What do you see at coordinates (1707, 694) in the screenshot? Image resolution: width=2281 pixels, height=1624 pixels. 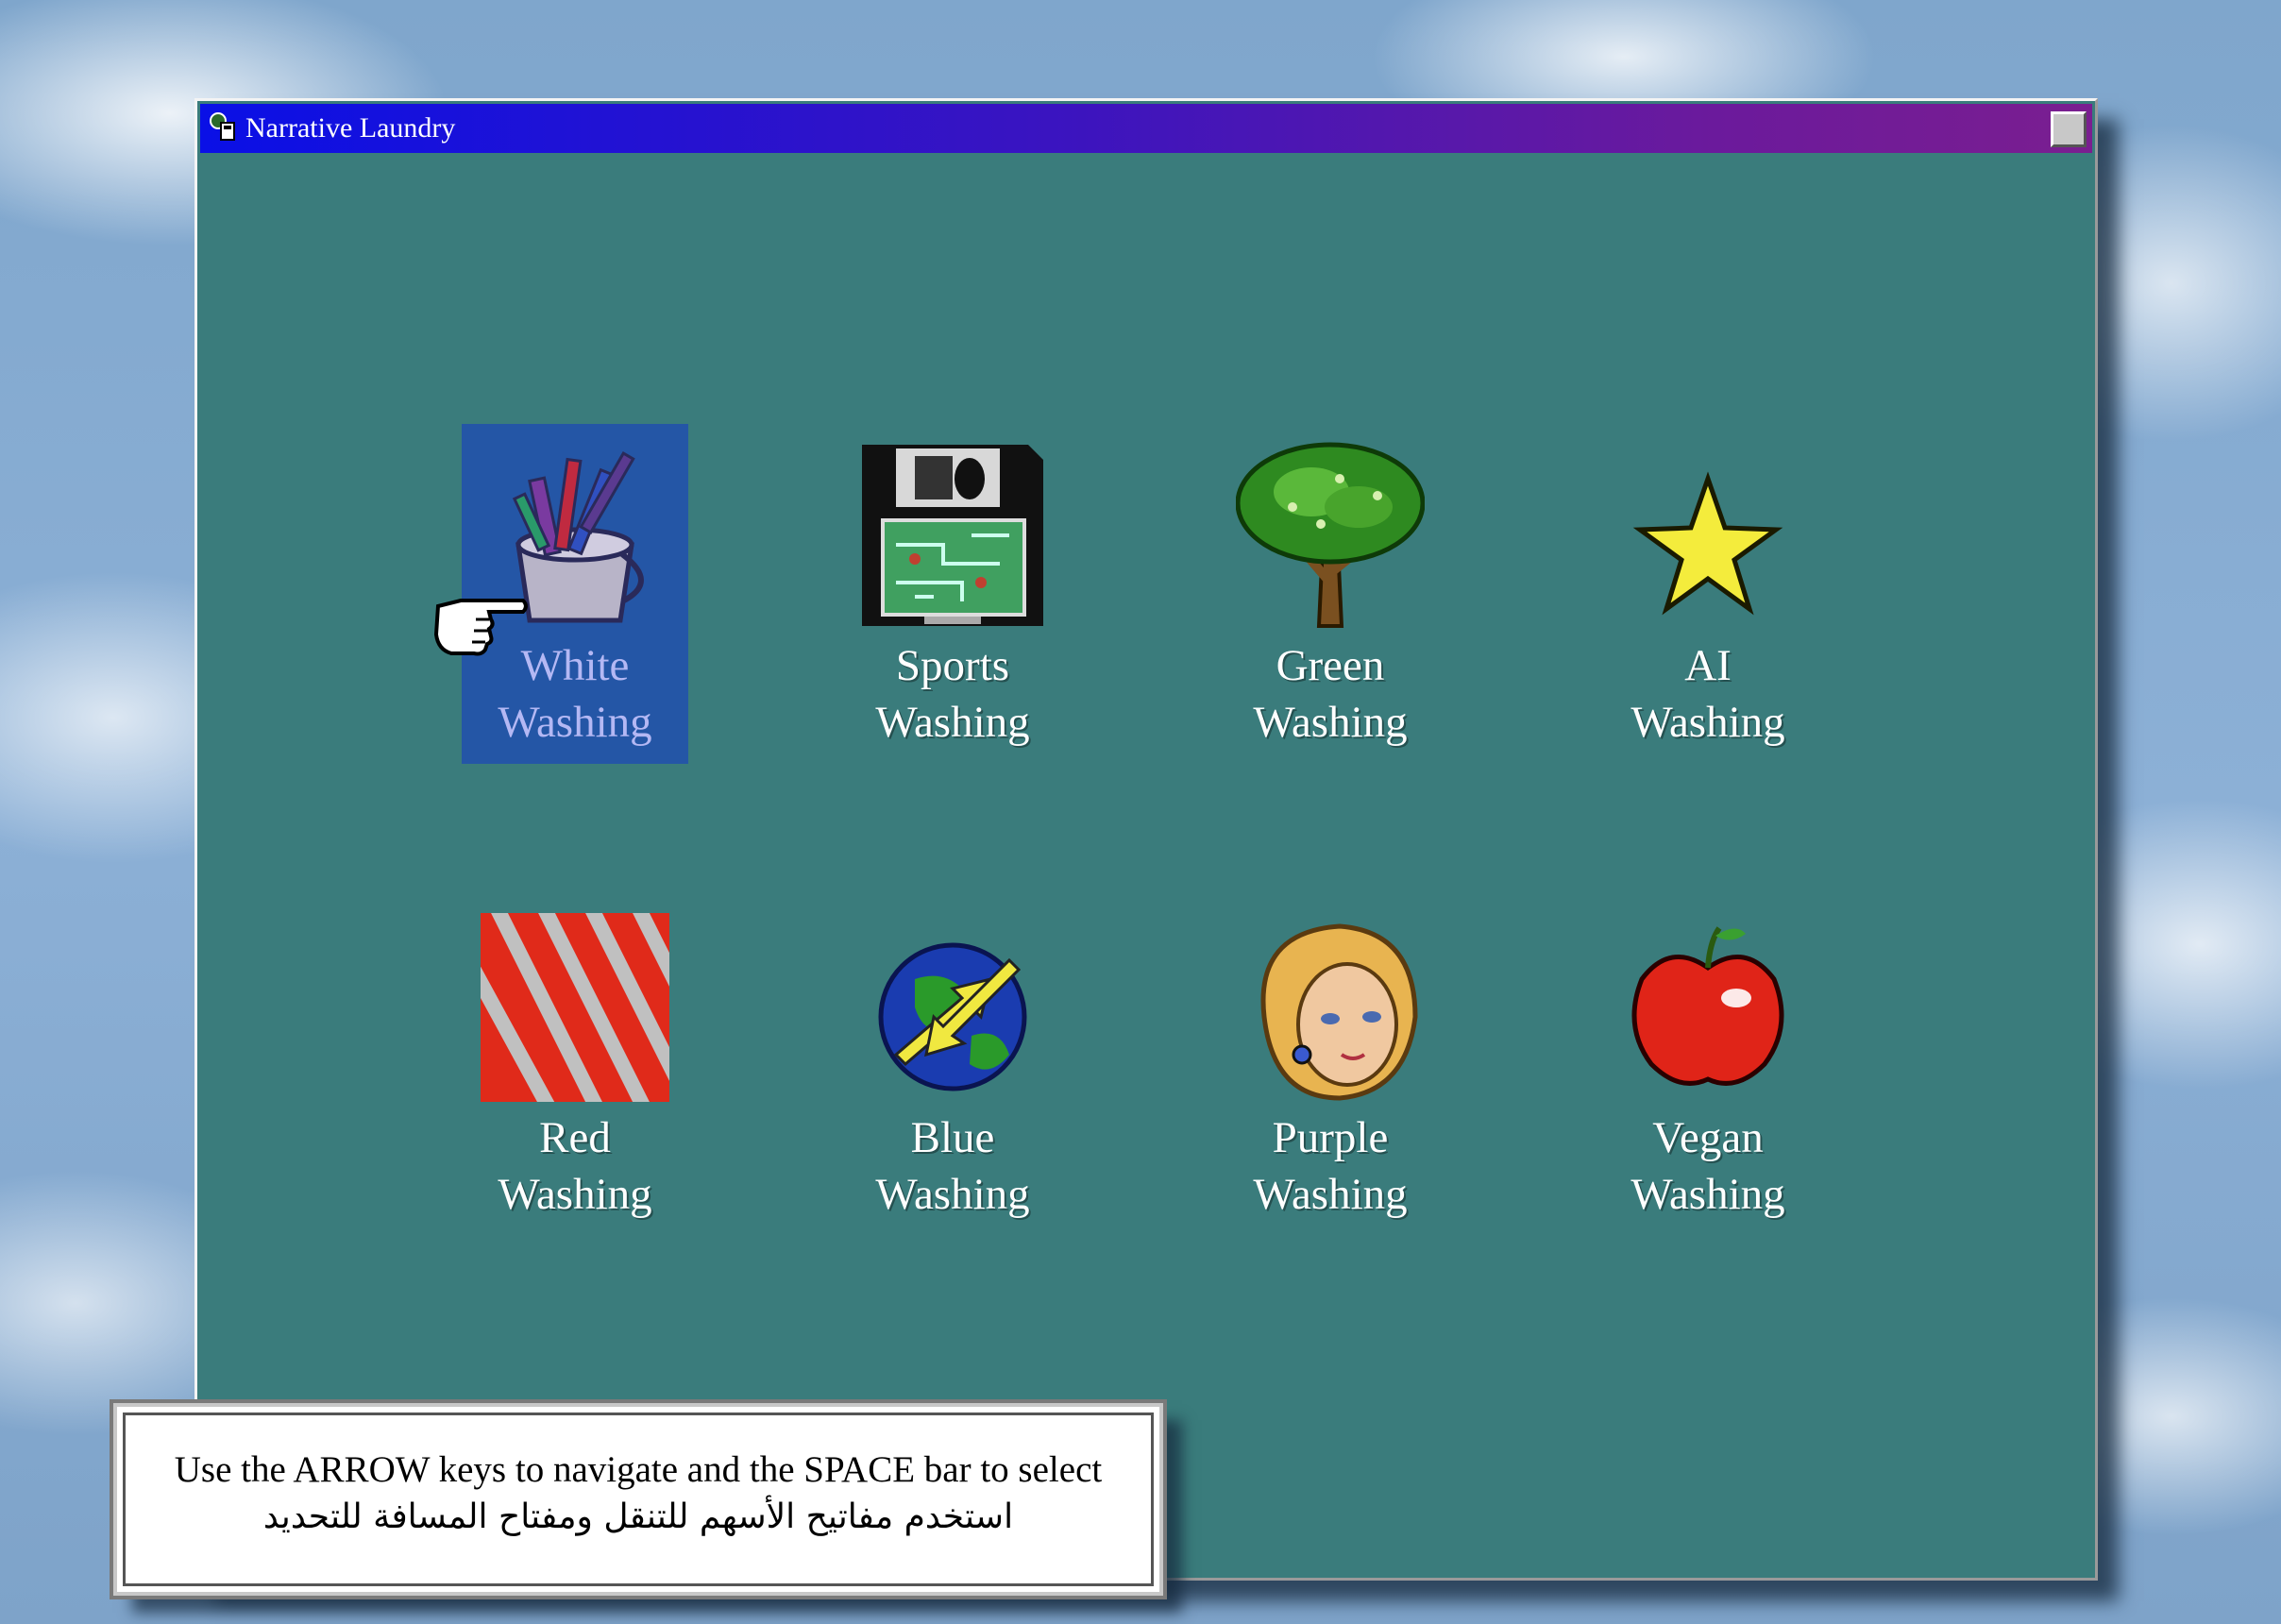 I see `tile-label: AI Washing` at bounding box center [1707, 694].